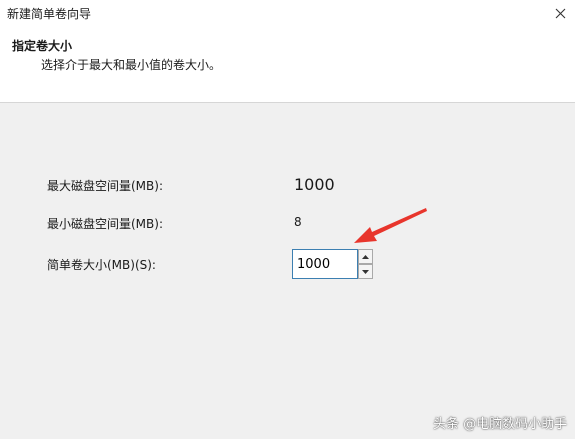 The width and height of the screenshot is (575, 439). I want to click on step-description: 选择介于最大和最小值的卷大小。, so click(131, 65).